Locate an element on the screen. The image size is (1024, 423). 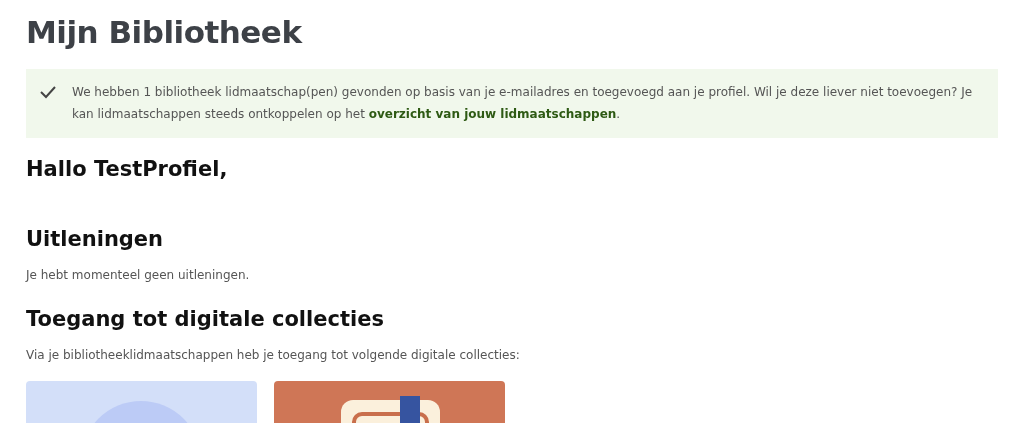
section-heading: Uitleningen is located at coordinates (95, 239).